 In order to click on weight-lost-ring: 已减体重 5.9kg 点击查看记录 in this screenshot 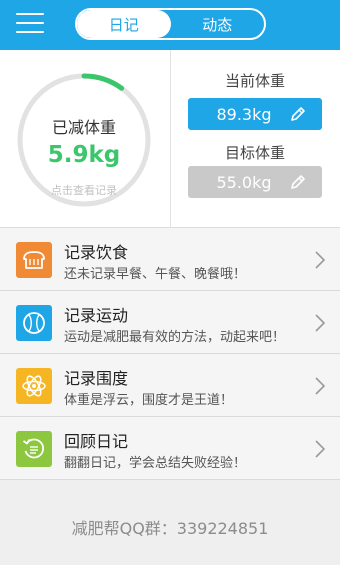, I will do `click(84, 140)`.